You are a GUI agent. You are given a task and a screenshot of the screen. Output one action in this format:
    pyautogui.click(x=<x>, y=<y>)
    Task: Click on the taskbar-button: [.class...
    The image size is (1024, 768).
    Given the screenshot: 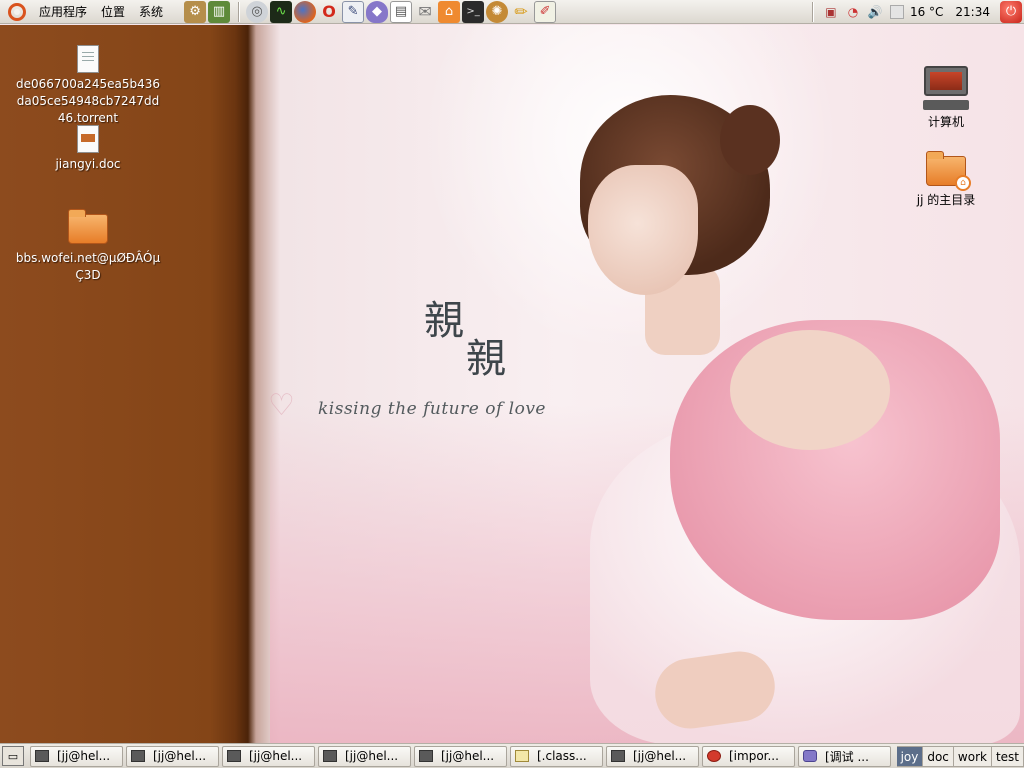 What is the action you would take?
    pyautogui.click(x=556, y=756)
    